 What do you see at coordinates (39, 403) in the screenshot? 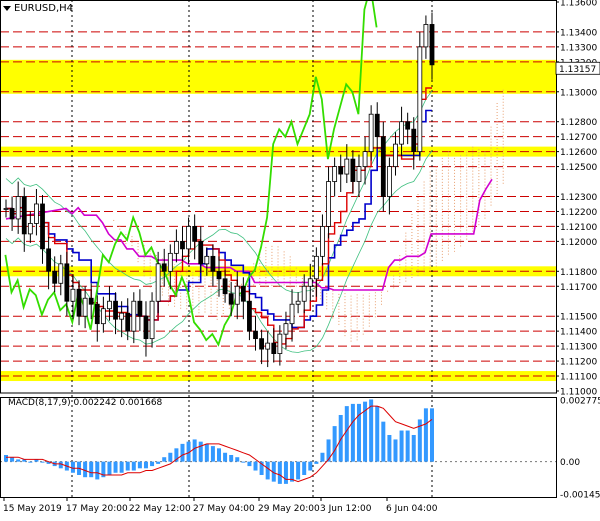
I see `macd-indicator-name: MACD(8,17,9)` at bounding box center [39, 403].